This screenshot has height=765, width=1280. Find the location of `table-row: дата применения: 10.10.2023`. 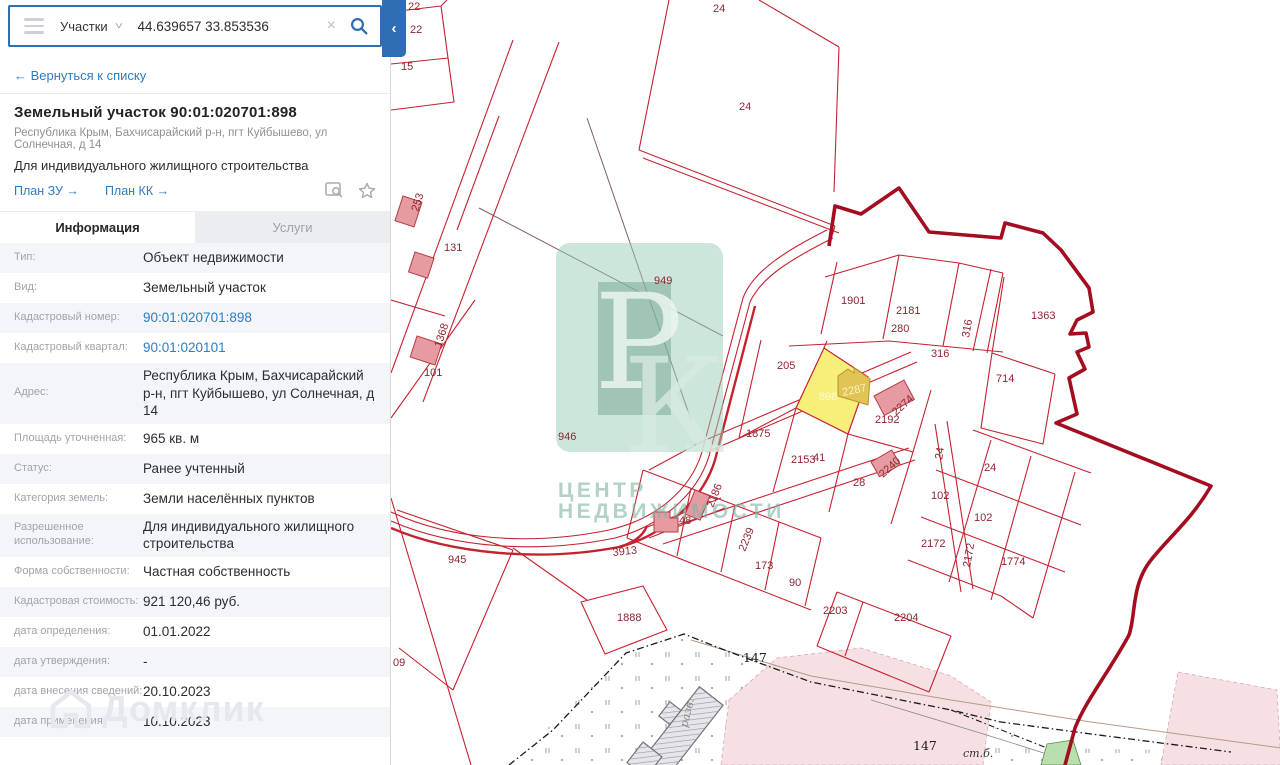

table-row: дата применения: 10.10.2023 is located at coordinates (195, 721).